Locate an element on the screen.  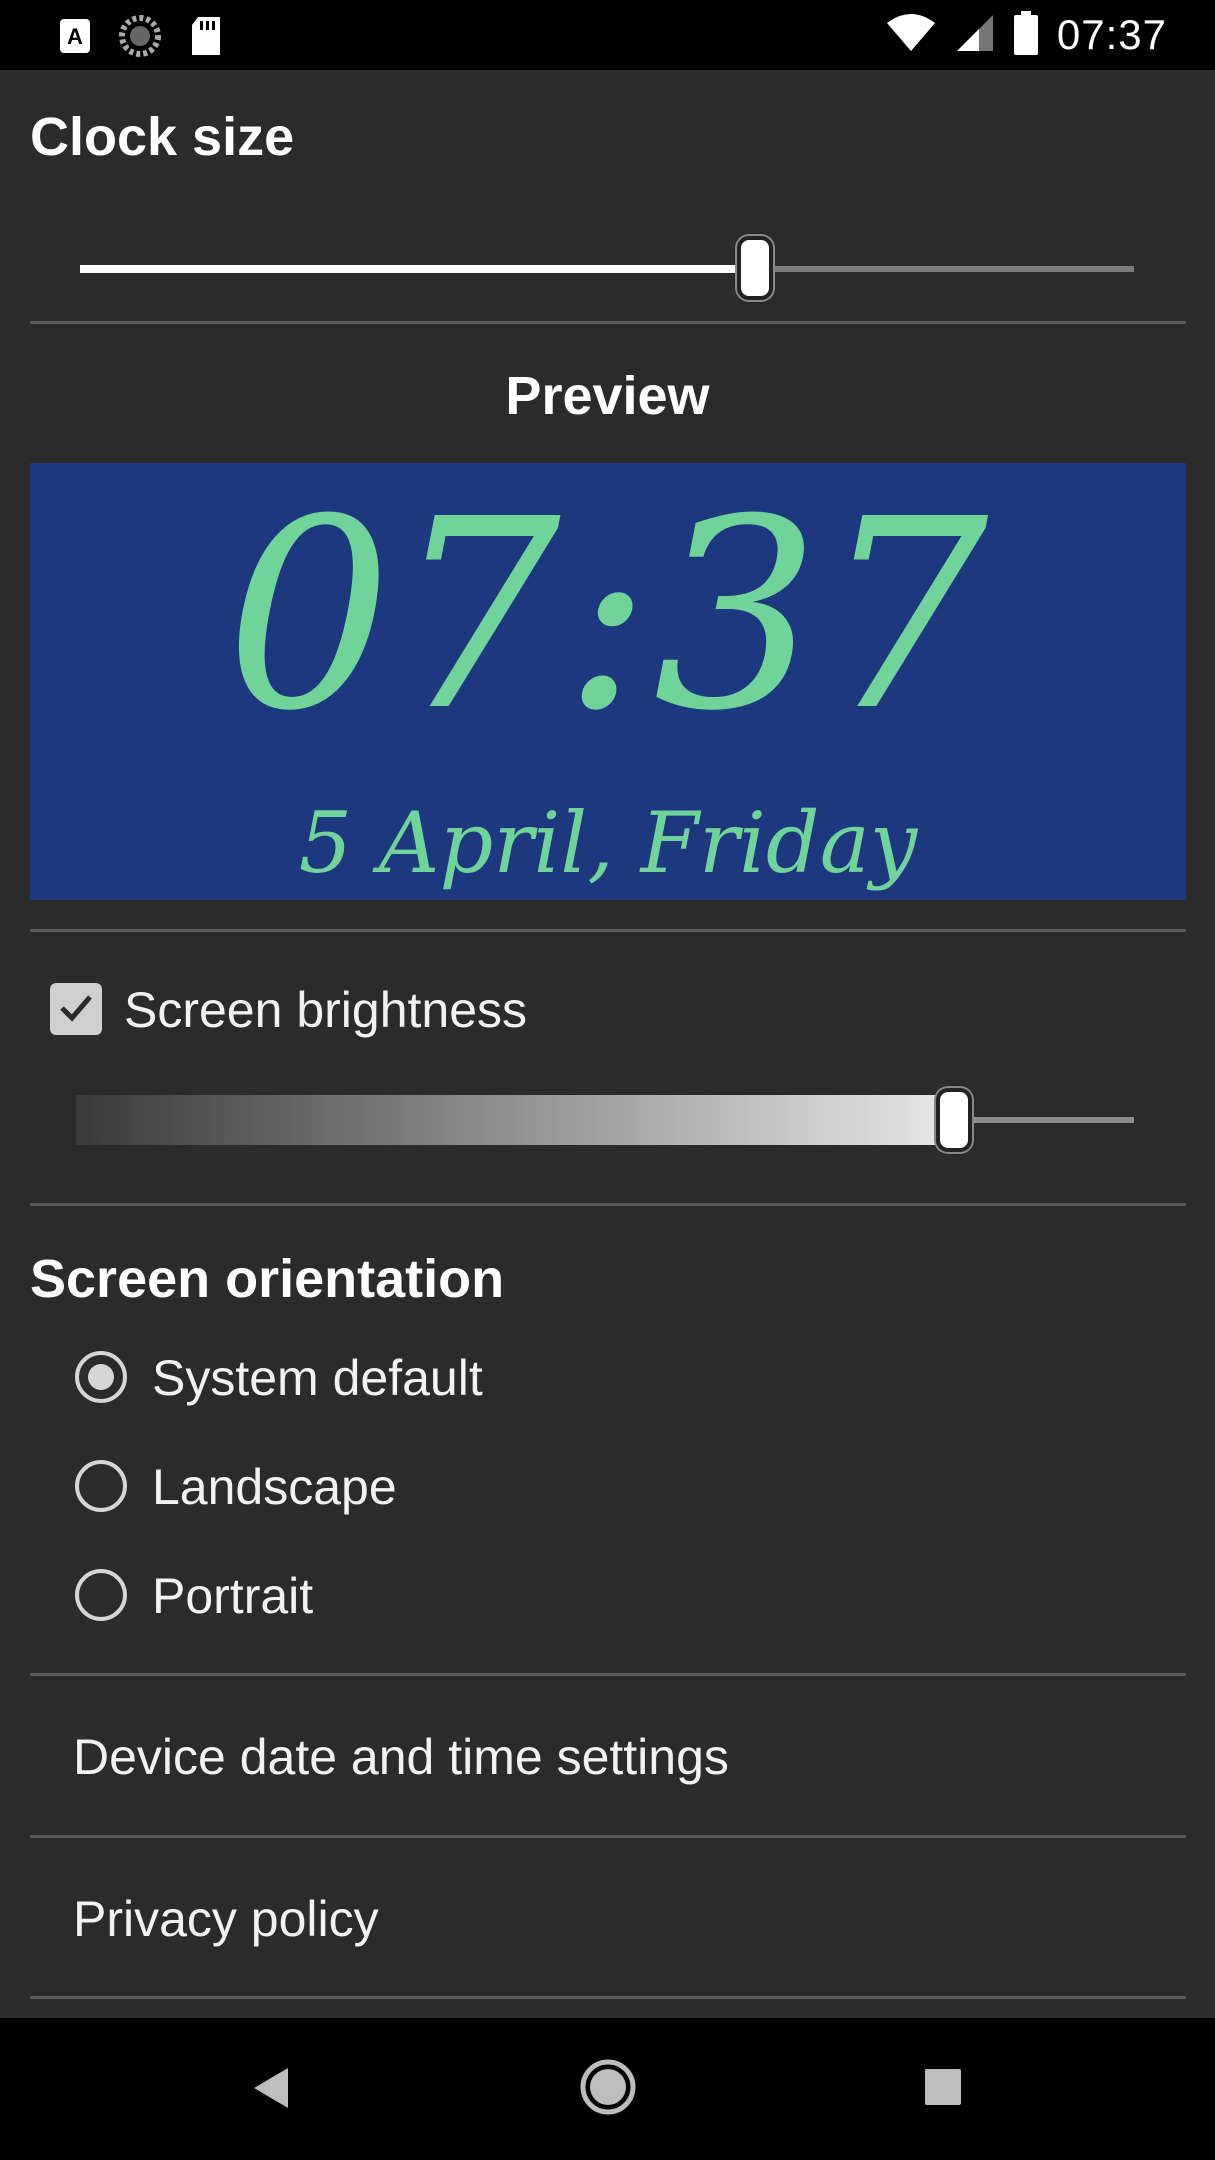
status-bar-system: 07:37 is located at coordinates (1026, 35).